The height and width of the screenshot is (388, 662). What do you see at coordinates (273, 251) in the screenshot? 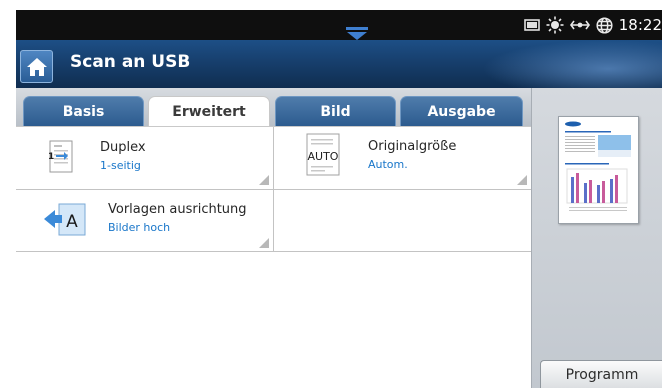
I see `row-divider` at bounding box center [273, 251].